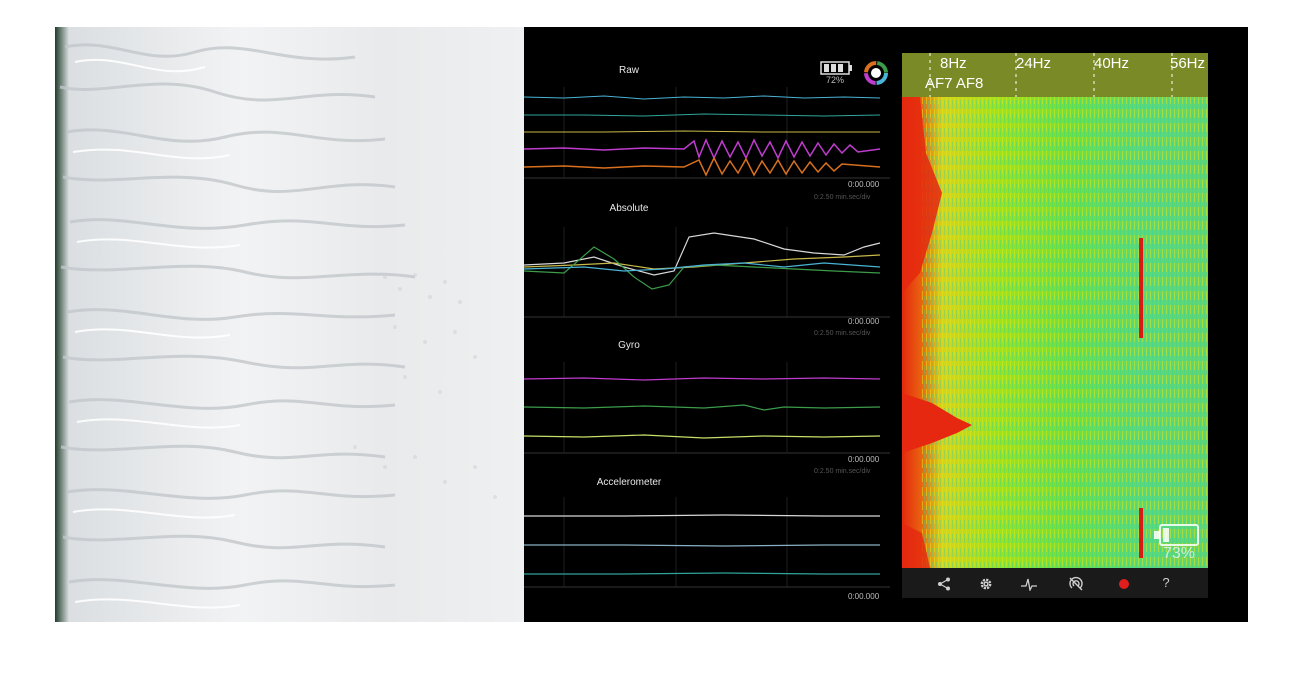  What do you see at coordinates (864, 459) in the screenshot?
I see `gyro-timestamp: 0:00.000` at bounding box center [864, 459].